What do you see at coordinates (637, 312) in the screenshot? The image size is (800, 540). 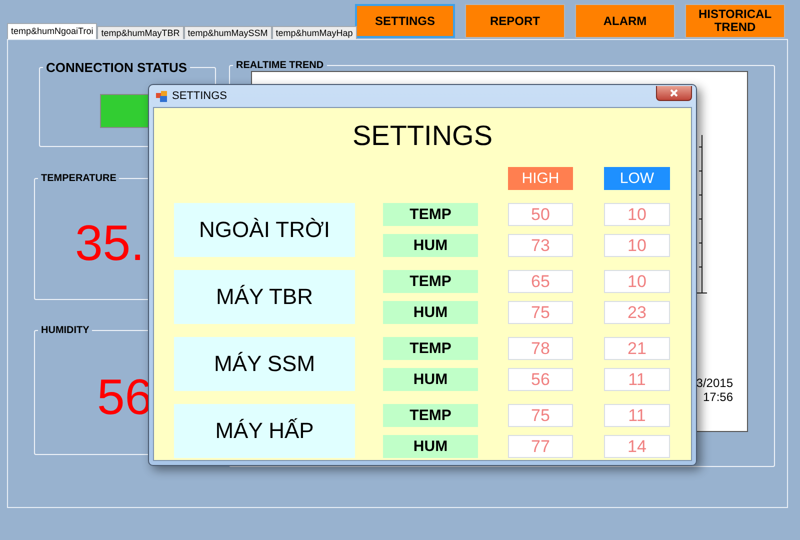 I see `low-limit-field: 23` at bounding box center [637, 312].